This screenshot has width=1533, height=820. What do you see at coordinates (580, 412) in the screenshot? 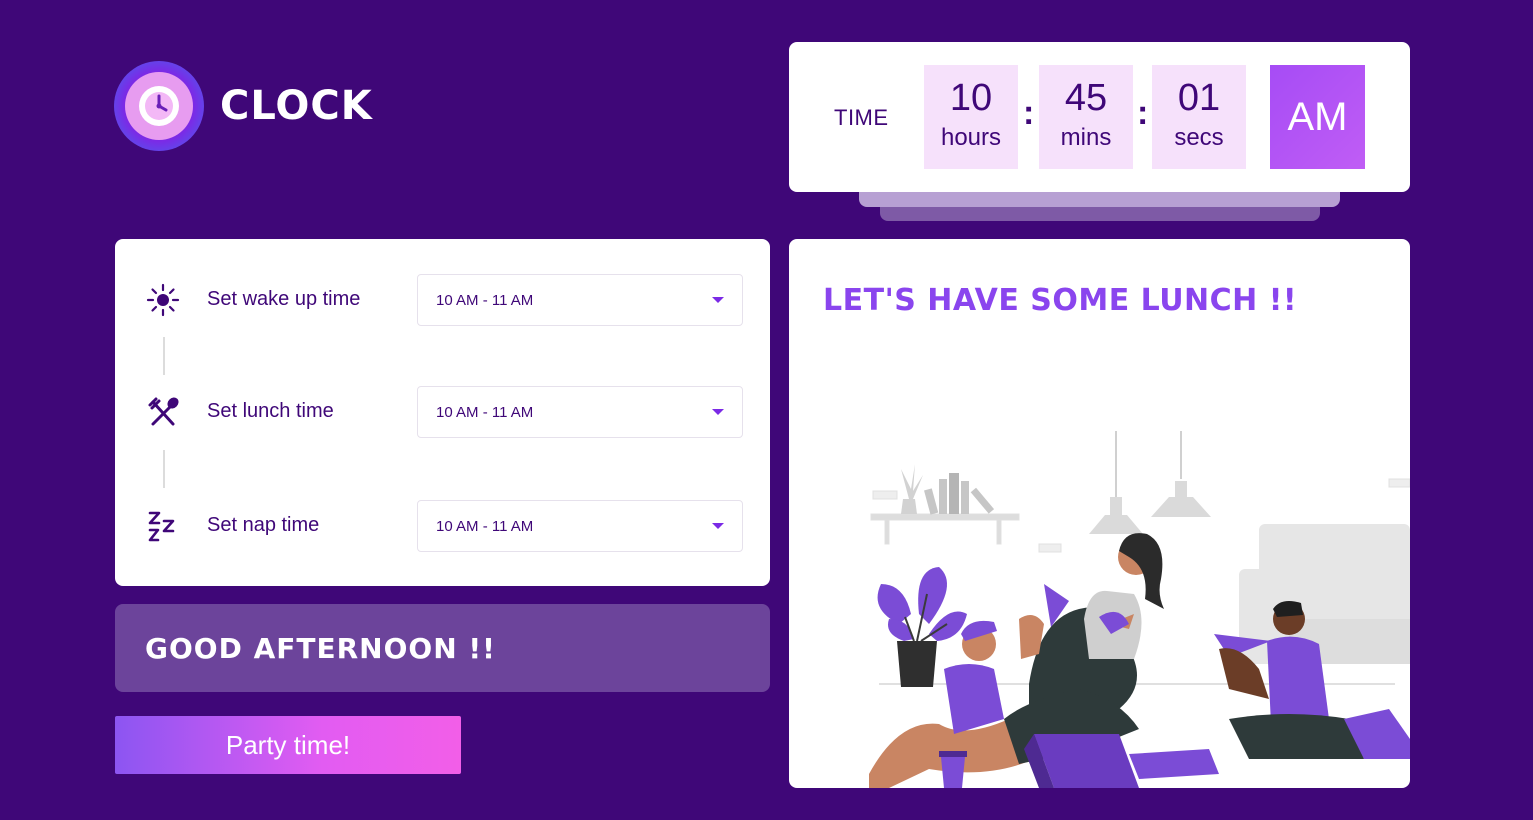
I see `lunch-time-select: 10 AM - 11 AM` at bounding box center [580, 412].